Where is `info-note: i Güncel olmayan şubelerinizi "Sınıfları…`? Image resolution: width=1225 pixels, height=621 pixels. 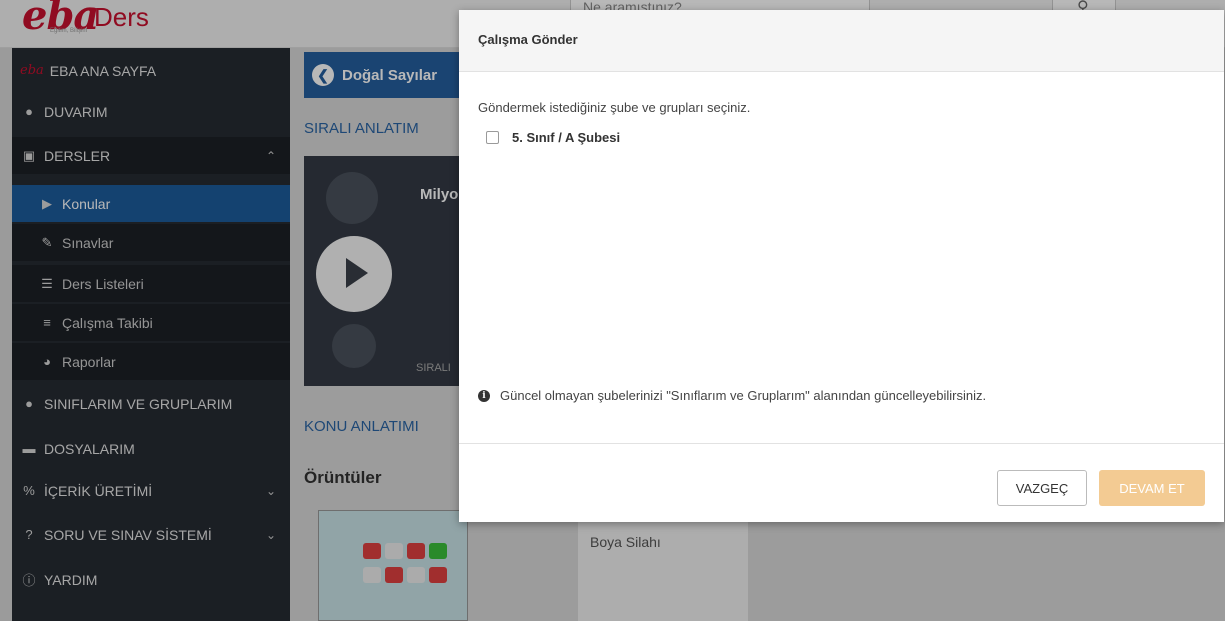
info-note: i Güncel olmayan şubelerinizi "Sınıfları… is located at coordinates (732, 395).